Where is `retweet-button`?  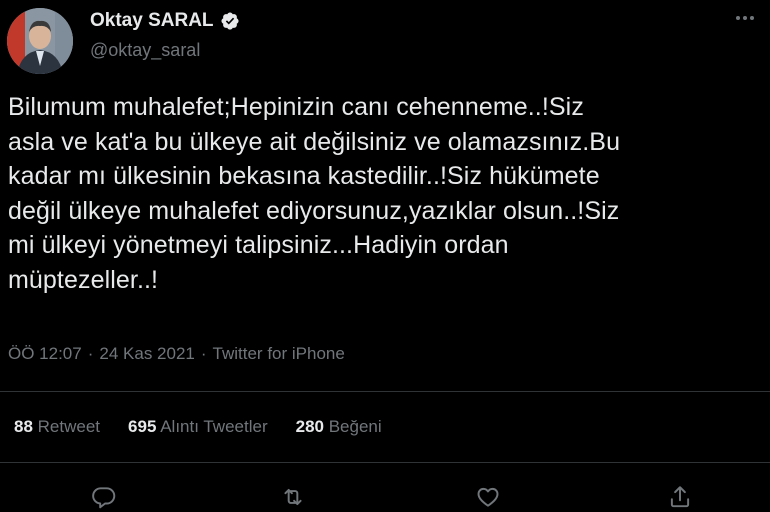 retweet-button is located at coordinates (293, 497).